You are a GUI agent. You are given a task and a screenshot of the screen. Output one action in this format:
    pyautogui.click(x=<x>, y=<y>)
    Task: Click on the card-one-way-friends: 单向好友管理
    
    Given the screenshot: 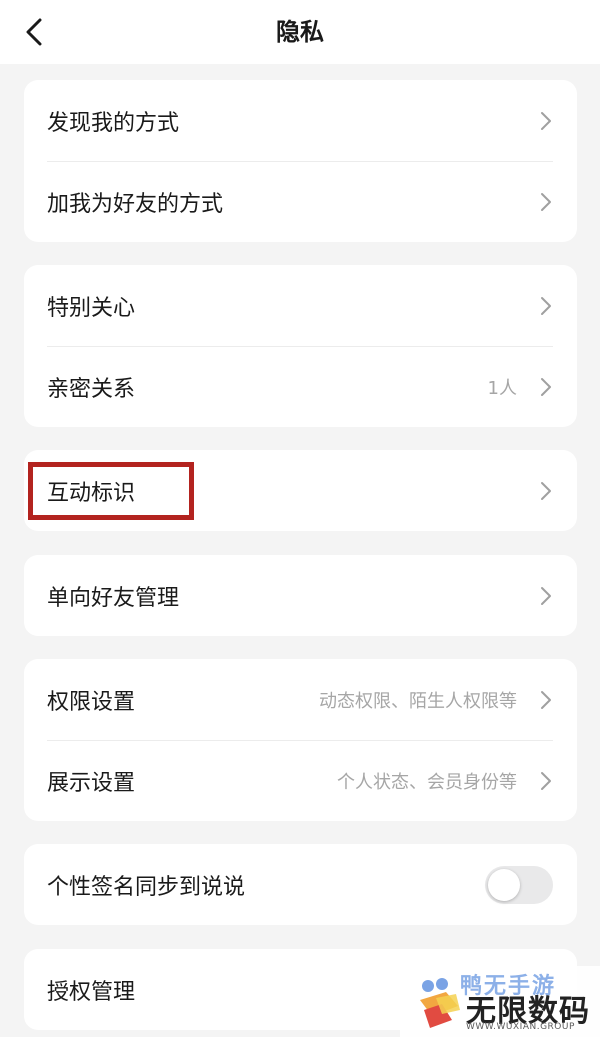 What is the action you would take?
    pyautogui.click(x=300, y=595)
    